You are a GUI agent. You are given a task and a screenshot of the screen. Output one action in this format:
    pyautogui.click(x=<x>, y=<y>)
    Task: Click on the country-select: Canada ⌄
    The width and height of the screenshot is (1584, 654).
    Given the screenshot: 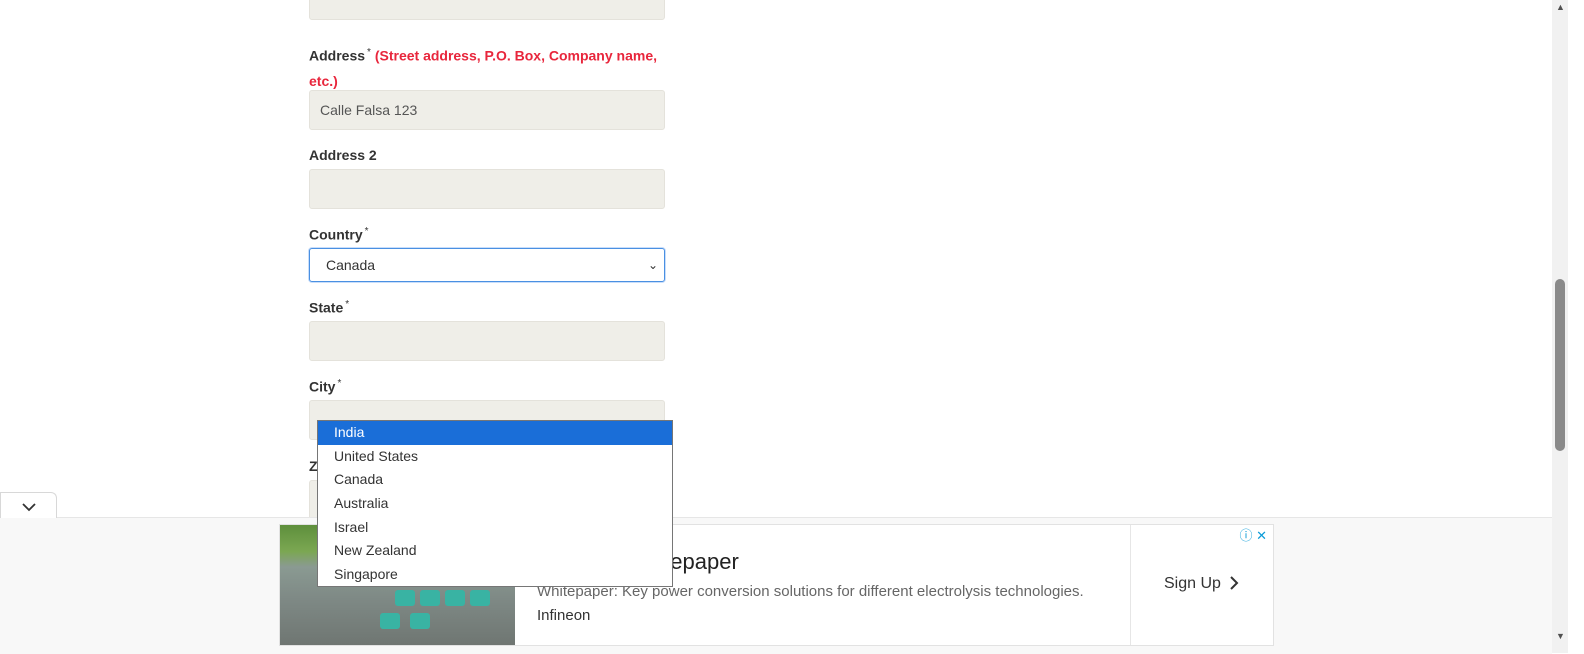 What is the action you would take?
    pyautogui.click(x=487, y=265)
    